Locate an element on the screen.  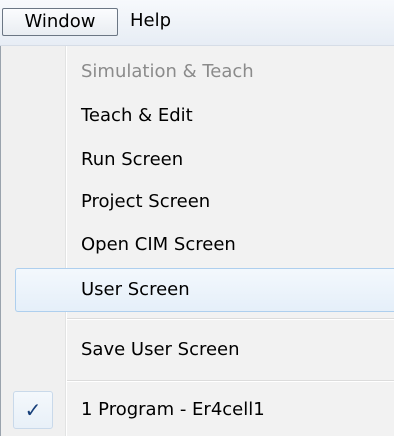
menu-item-label: Teach & Edit is located at coordinates (137, 115).